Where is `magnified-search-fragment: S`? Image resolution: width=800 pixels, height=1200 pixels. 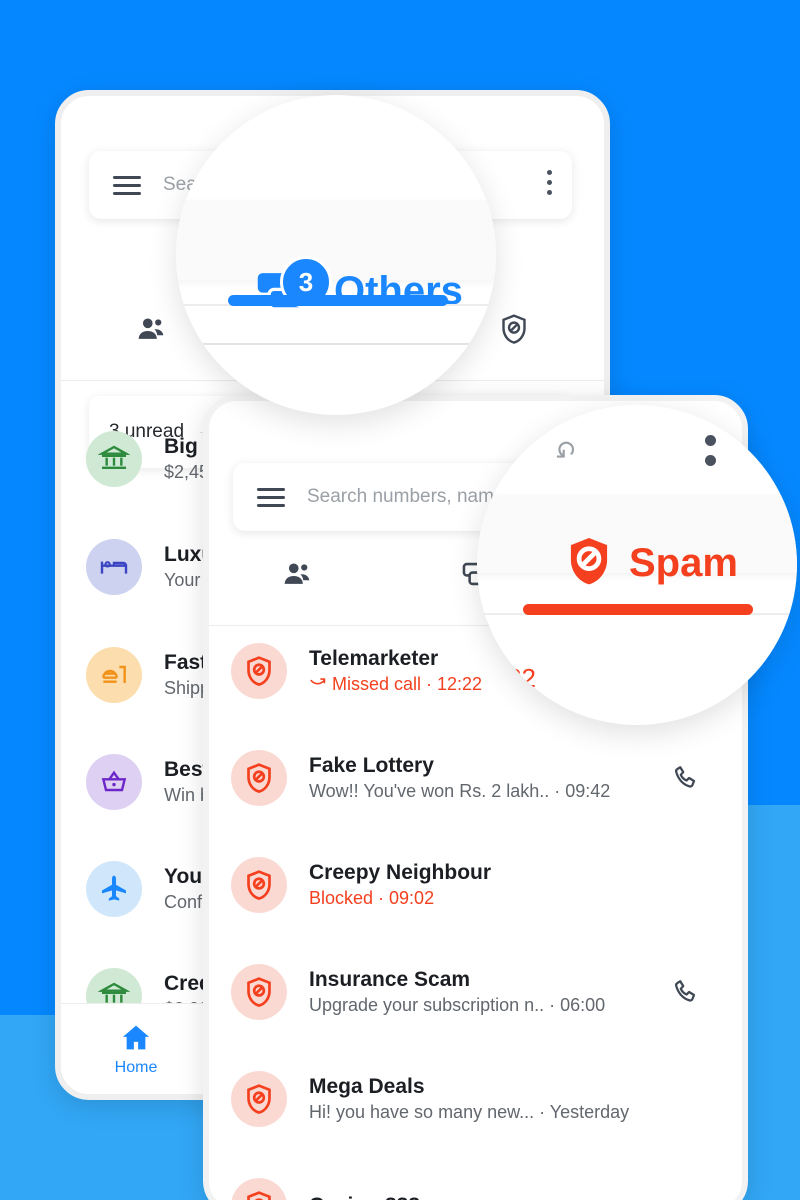 magnified-search-fragment: S is located at coordinates (180, 189).